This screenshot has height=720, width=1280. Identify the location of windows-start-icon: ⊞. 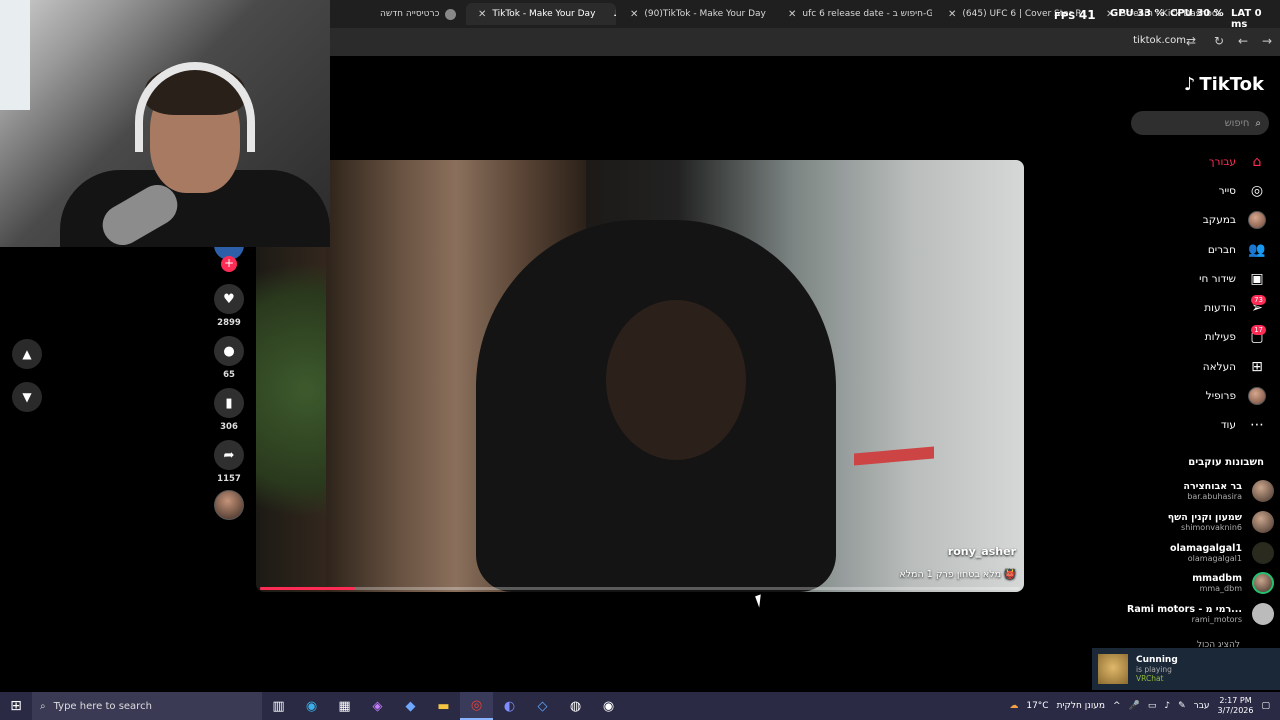
(16, 706).